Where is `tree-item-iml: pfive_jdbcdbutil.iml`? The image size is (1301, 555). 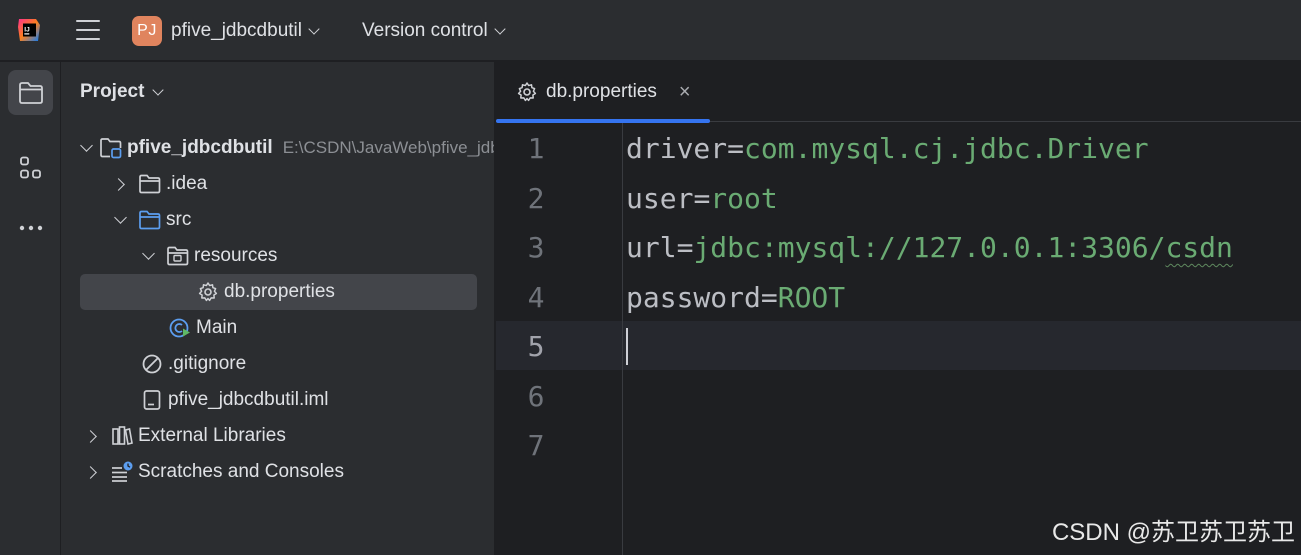 tree-item-iml: pfive_jdbcdbutil.iml is located at coordinates (277, 400).